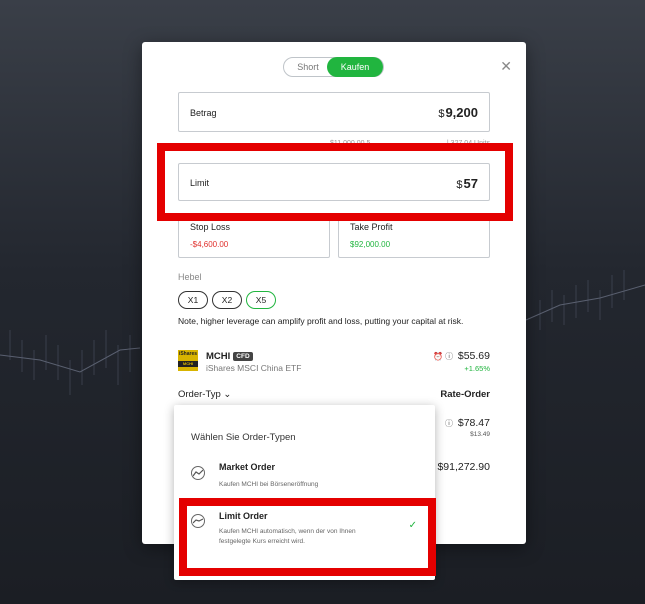 The image size is (645, 604). I want to click on buy-sell-toggle: Short Kaufen, so click(333, 67).